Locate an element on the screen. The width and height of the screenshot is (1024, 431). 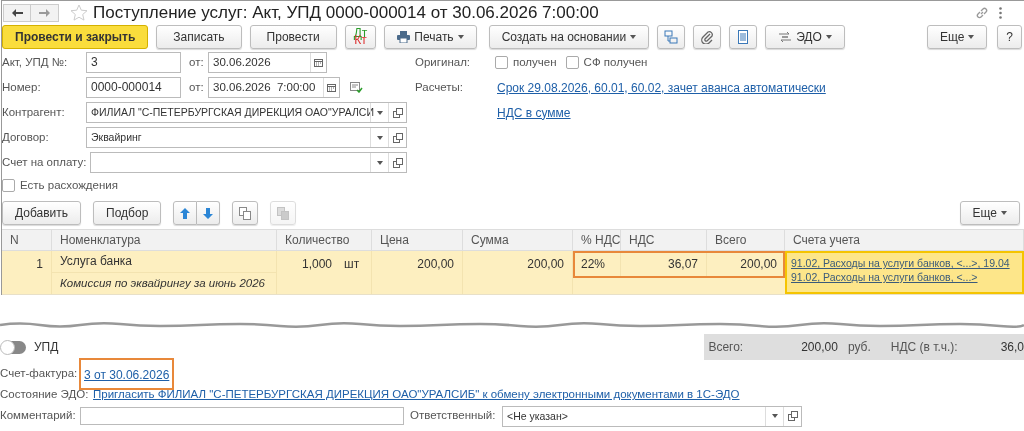
field-label: Состояние ЭДО: is located at coordinates (45, 395).